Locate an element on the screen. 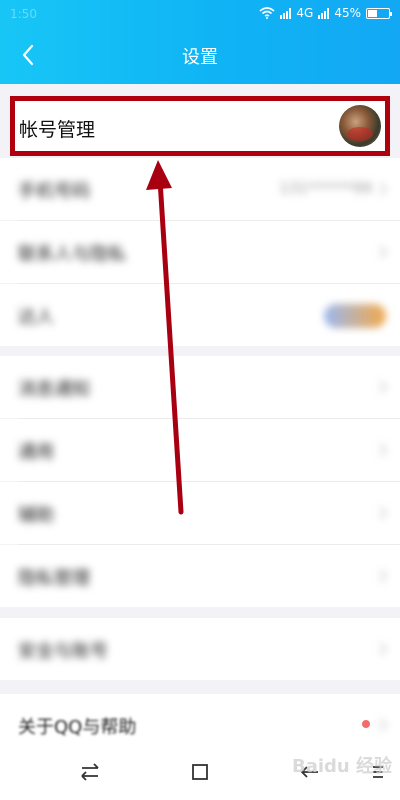  status-bar: 1:50 4G 45% is located at coordinates (200, 14).